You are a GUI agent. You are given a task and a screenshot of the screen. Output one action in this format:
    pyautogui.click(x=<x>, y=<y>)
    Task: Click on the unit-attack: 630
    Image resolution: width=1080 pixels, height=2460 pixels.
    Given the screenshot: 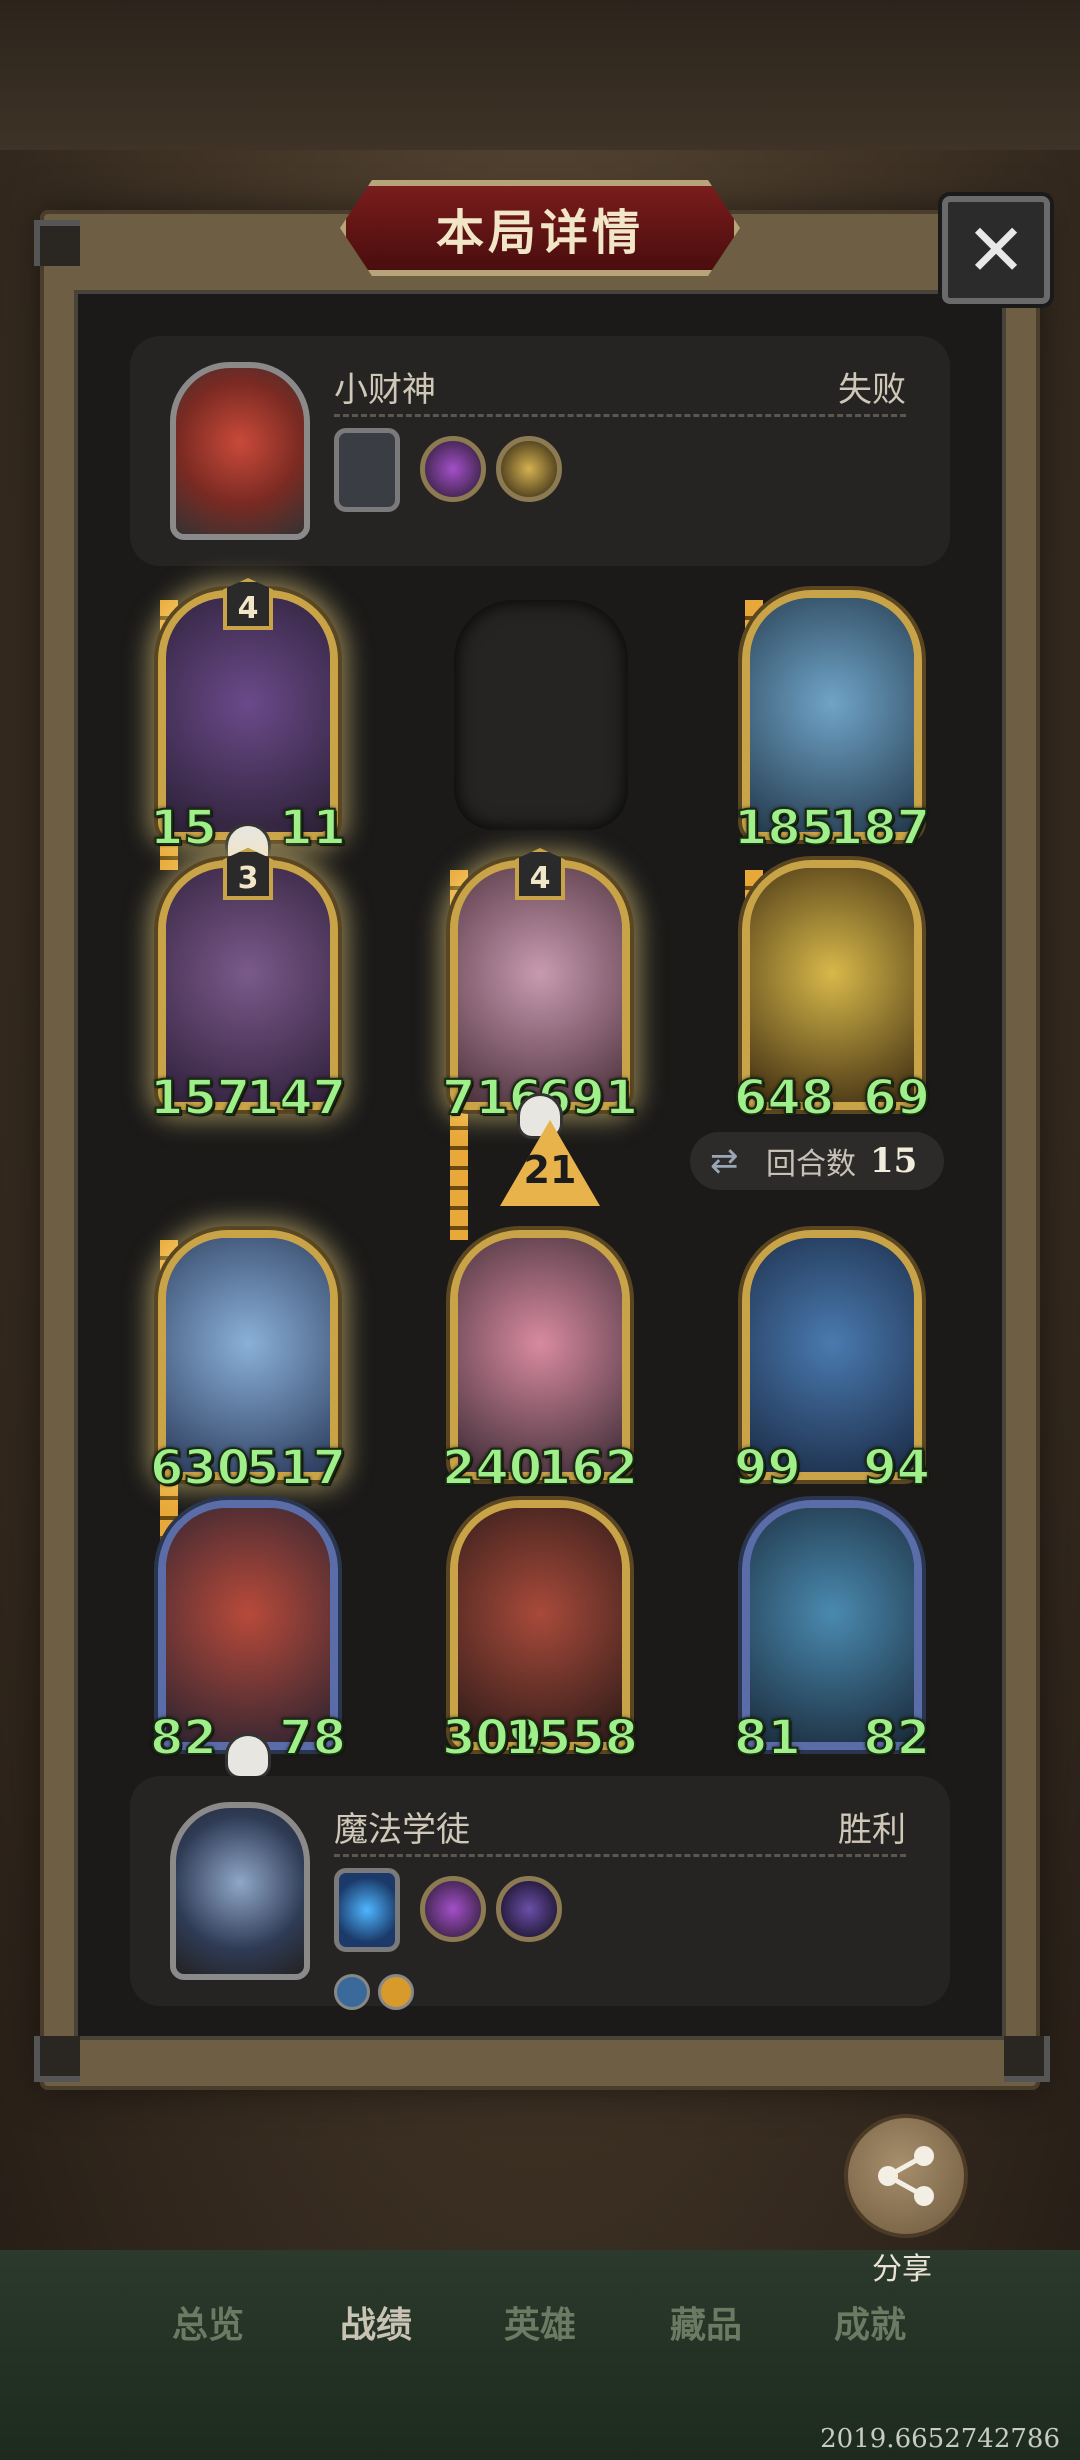 What is the action you would take?
    pyautogui.click(x=200, y=1468)
    